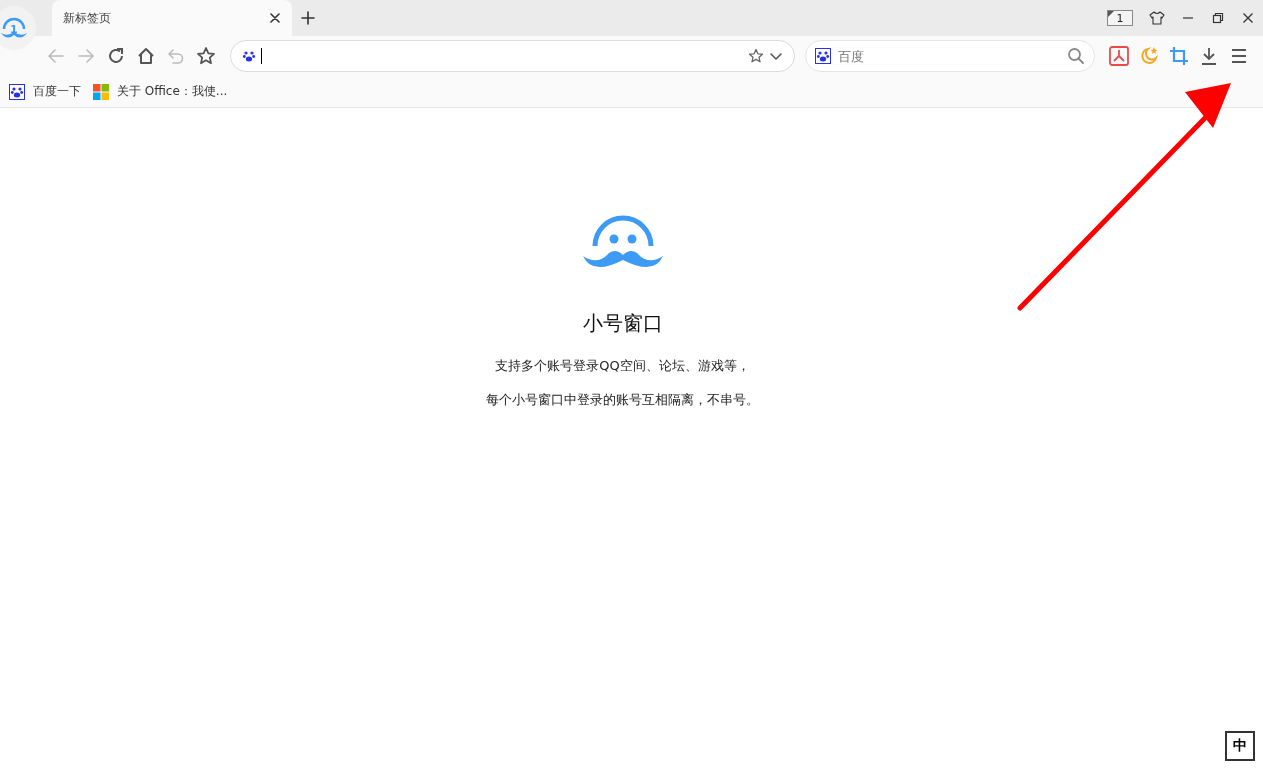 This screenshot has height=768, width=1263. Describe the element at coordinates (1179, 56) in the screenshot. I see `crop-icon` at that location.